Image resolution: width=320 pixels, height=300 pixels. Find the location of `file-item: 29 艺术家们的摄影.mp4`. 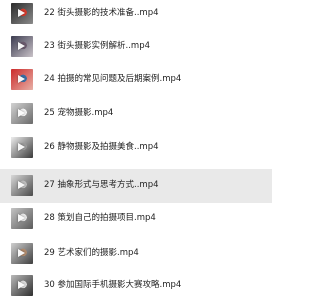

file-item: 29 艺术家们的摄影.mp4 is located at coordinates (136, 254).